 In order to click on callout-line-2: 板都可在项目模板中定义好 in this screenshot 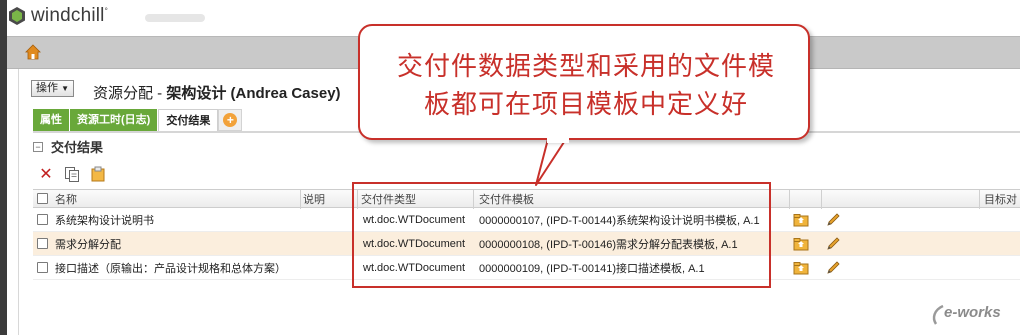, I will do `click(585, 105)`.